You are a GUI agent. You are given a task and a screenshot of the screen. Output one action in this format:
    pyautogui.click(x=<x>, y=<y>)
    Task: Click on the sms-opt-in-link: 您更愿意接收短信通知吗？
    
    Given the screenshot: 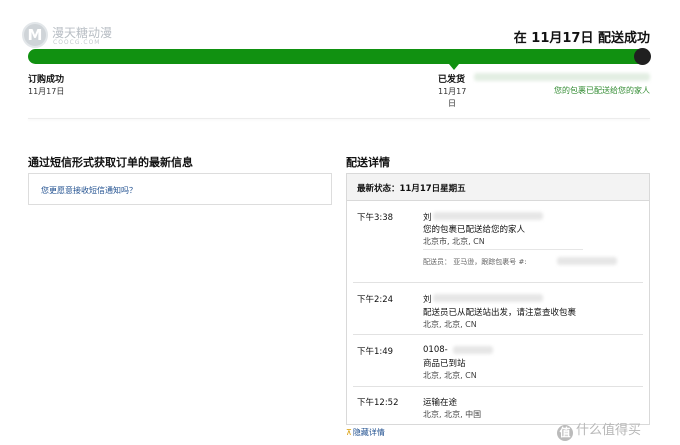 What is the action you would take?
    pyautogui.click(x=89, y=190)
    